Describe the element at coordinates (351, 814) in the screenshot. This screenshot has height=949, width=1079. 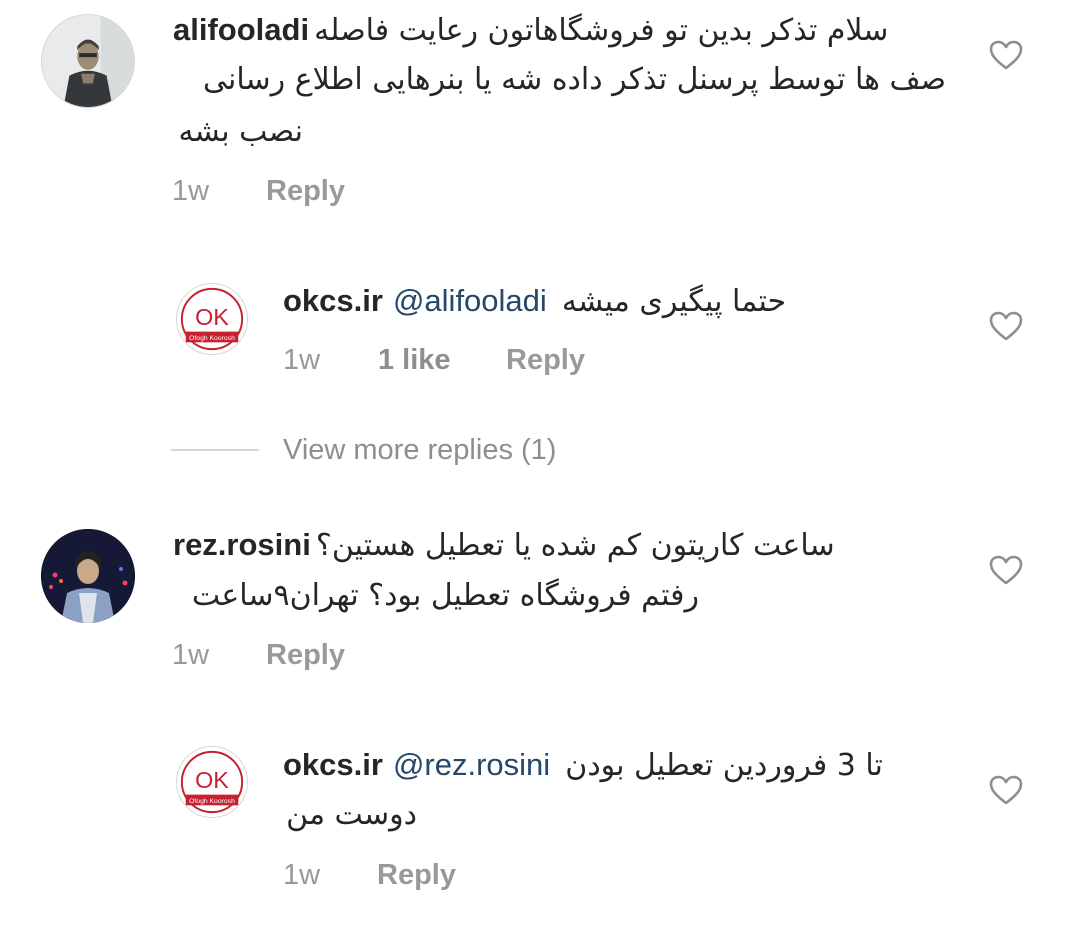
I see `reply-text-line: دوست من` at that location.